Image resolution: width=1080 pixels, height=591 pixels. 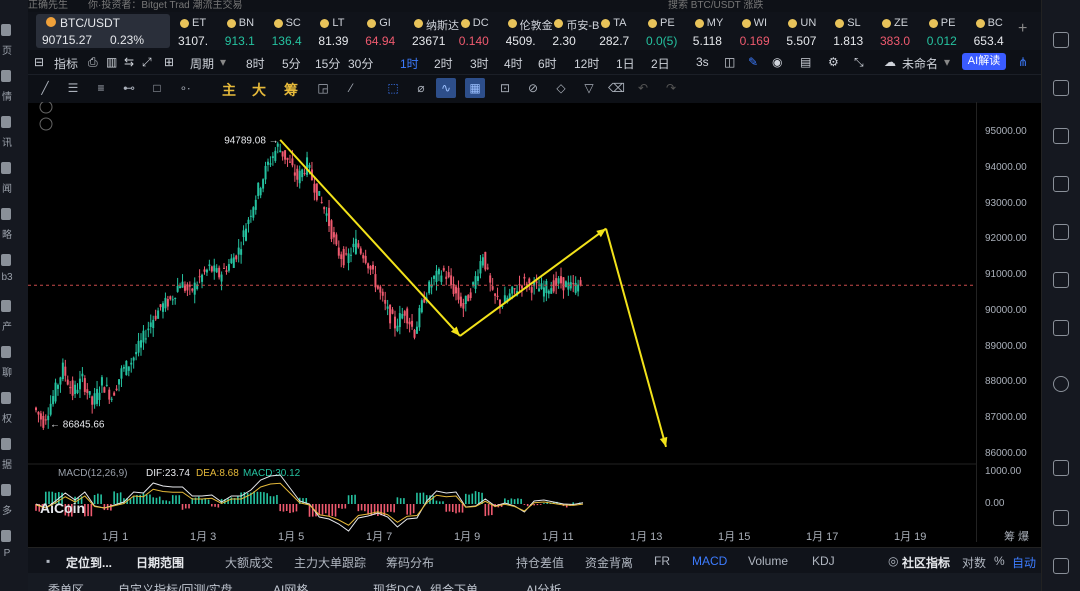 What do you see at coordinates (662, 561) in the screenshot?
I see `bottom-tab: FR` at bounding box center [662, 561].